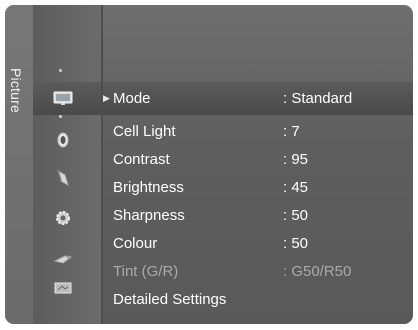 The image size is (418, 330). I want to click on application-icon, so click(63, 288).